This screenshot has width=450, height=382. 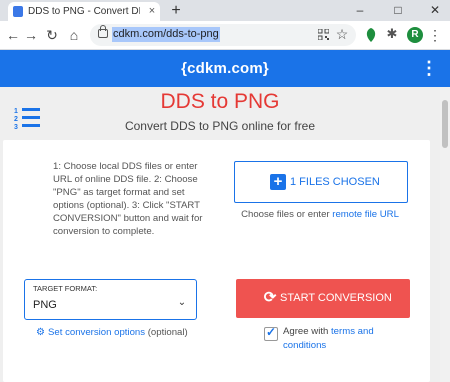 I want to click on choose-files-label: 1 FILES CHOSEN, so click(x=335, y=182).